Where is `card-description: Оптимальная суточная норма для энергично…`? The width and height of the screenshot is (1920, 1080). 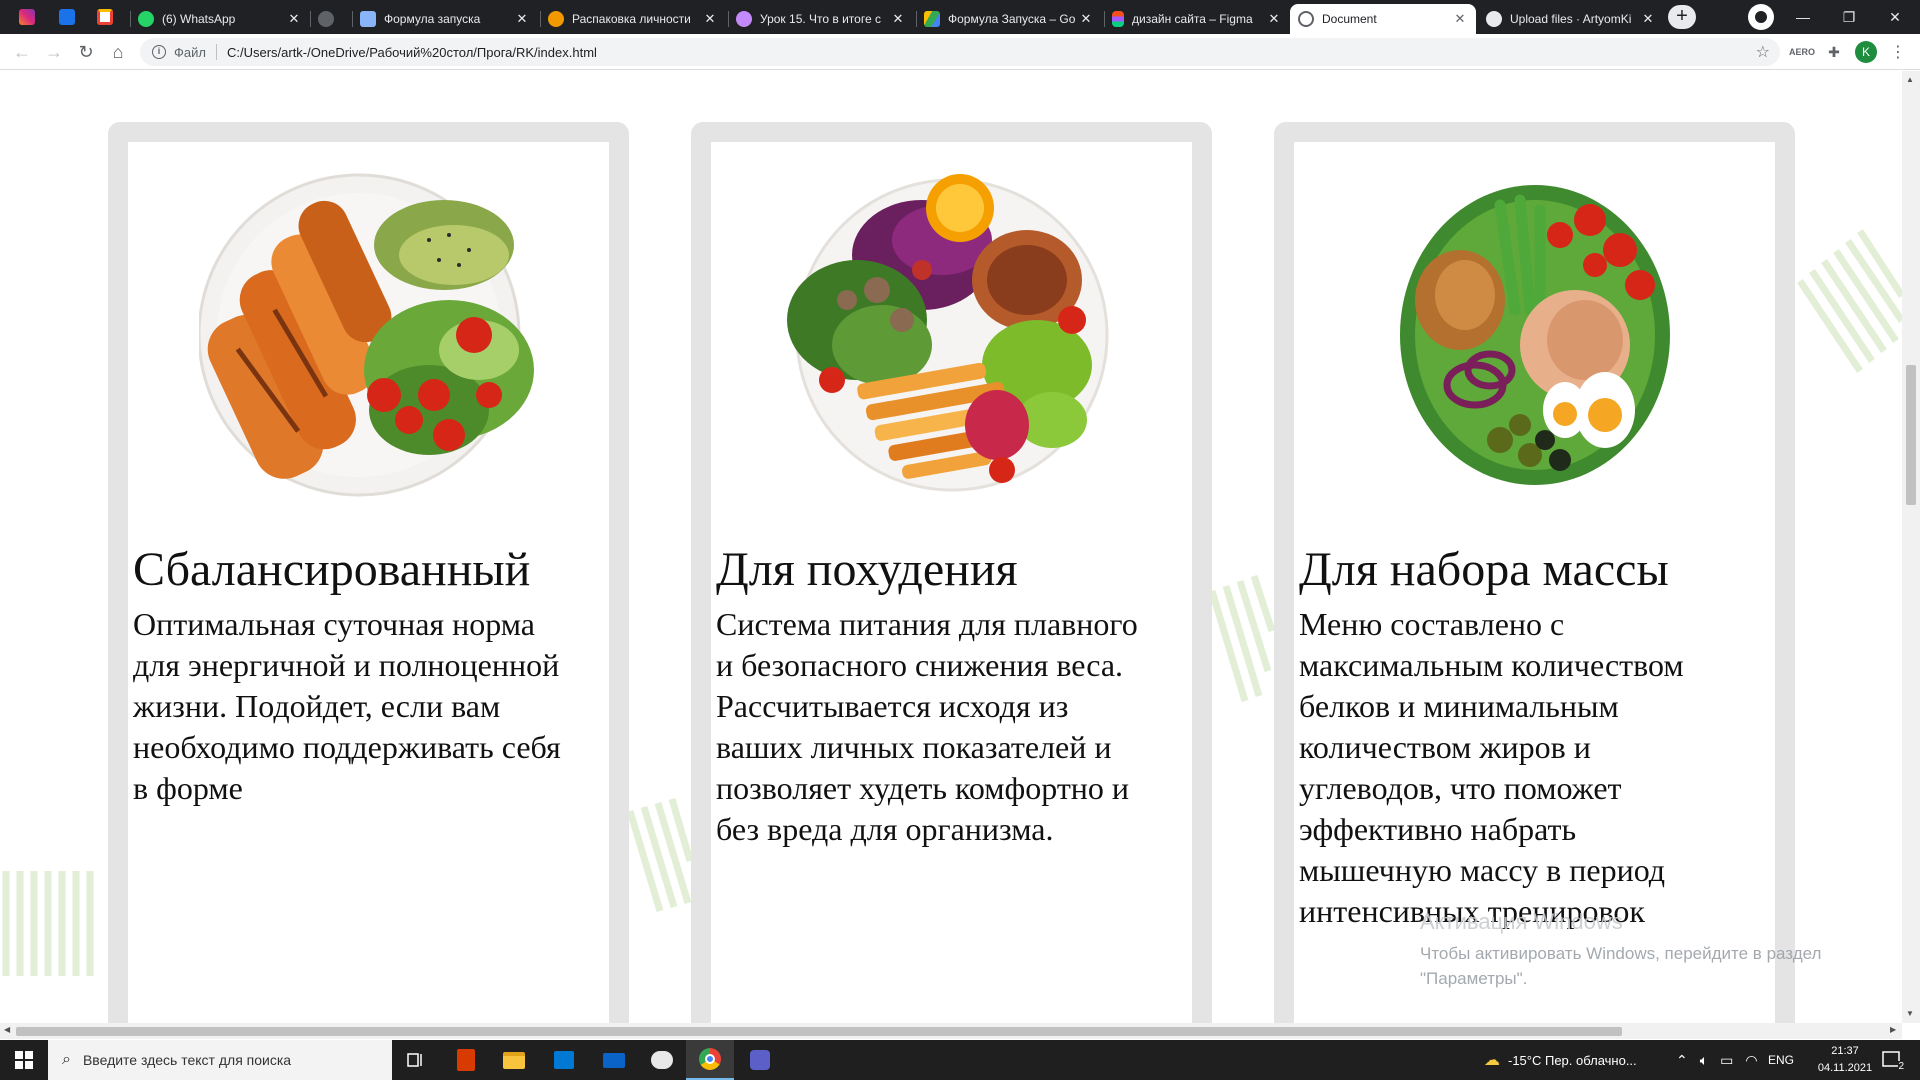
card-description: Оптимальная суточная норма для энергично… is located at coordinates (347, 706).